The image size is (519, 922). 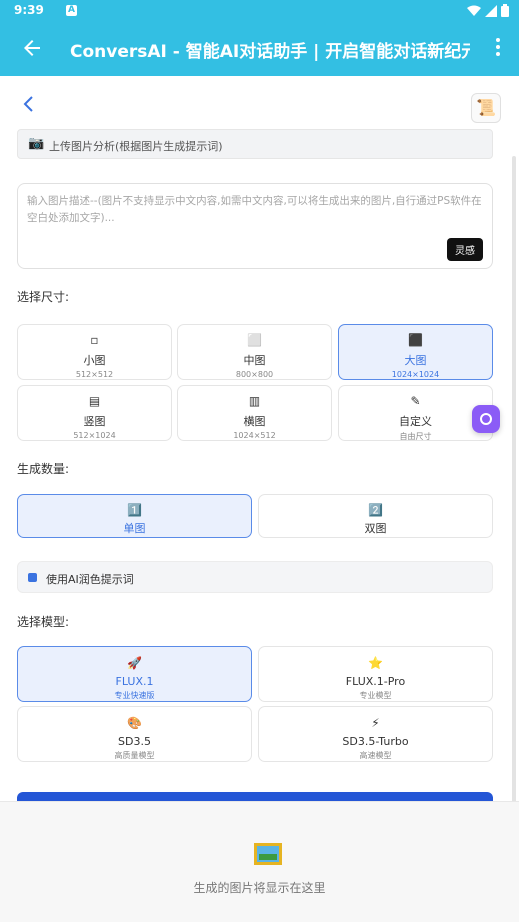 I want to click on back-arrow-icon, so click(x=32, y=48).